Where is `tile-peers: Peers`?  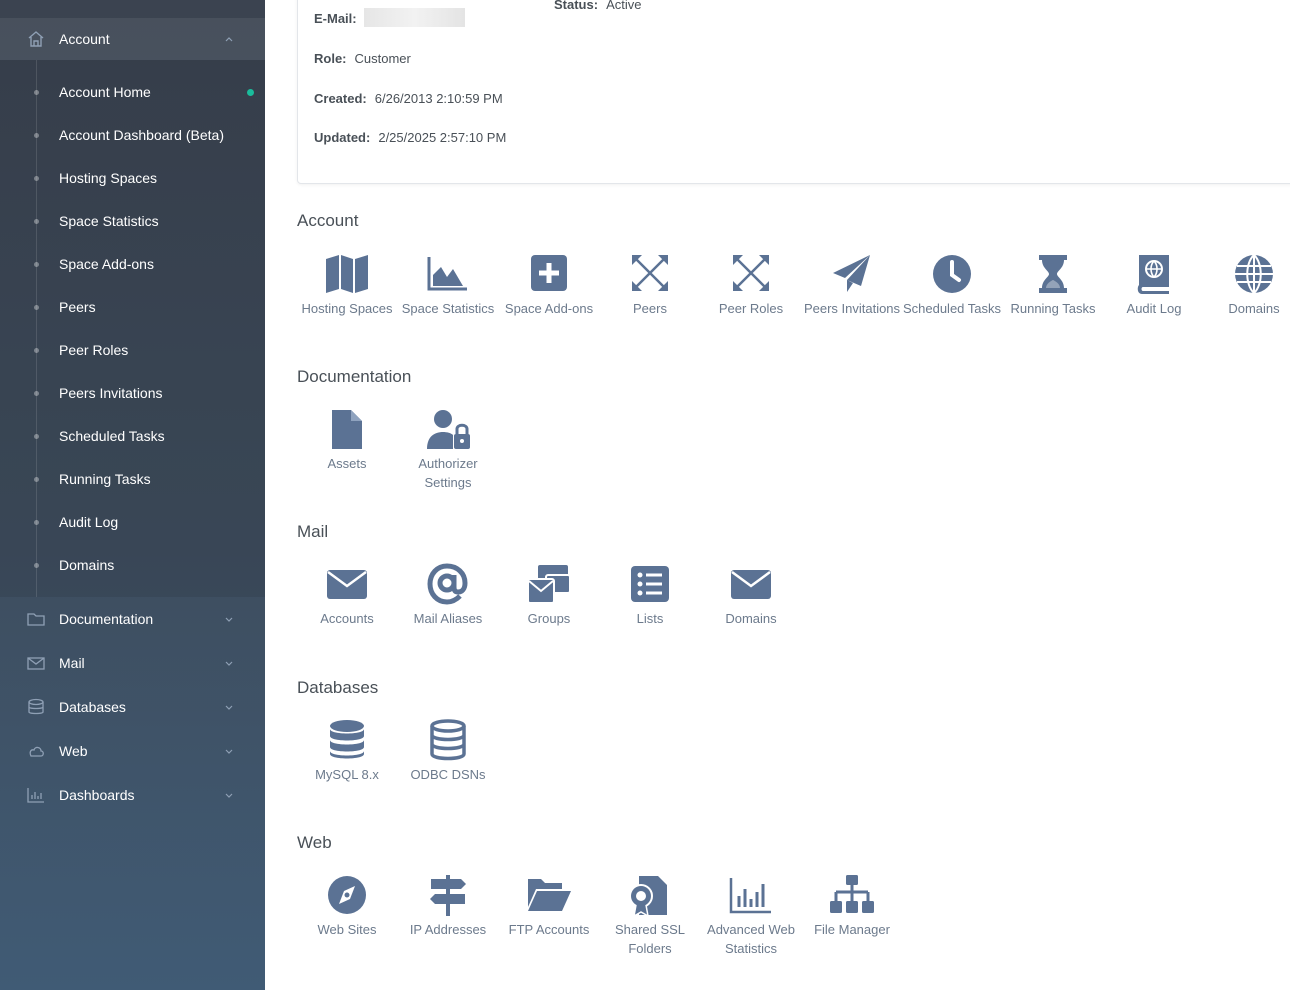 tile-peers: Peers is located at coordinates (650, 285).